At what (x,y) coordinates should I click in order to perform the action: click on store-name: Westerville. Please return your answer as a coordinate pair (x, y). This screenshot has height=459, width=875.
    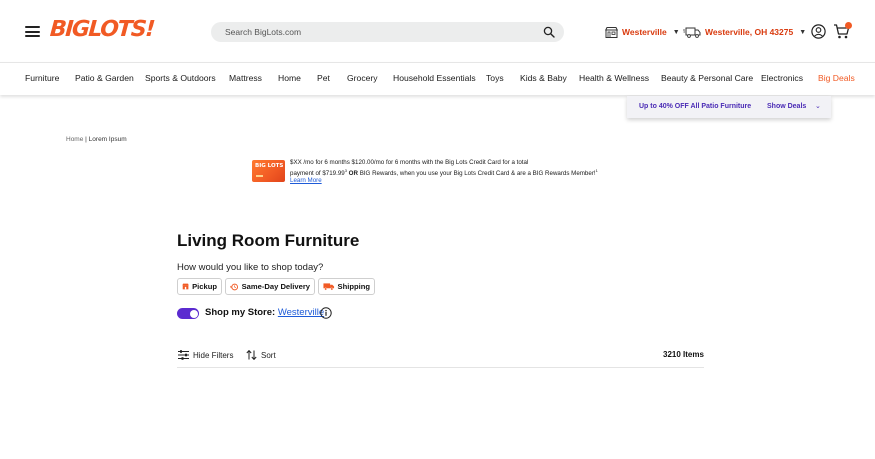
    Looking at the image, I should click on (644, 32).